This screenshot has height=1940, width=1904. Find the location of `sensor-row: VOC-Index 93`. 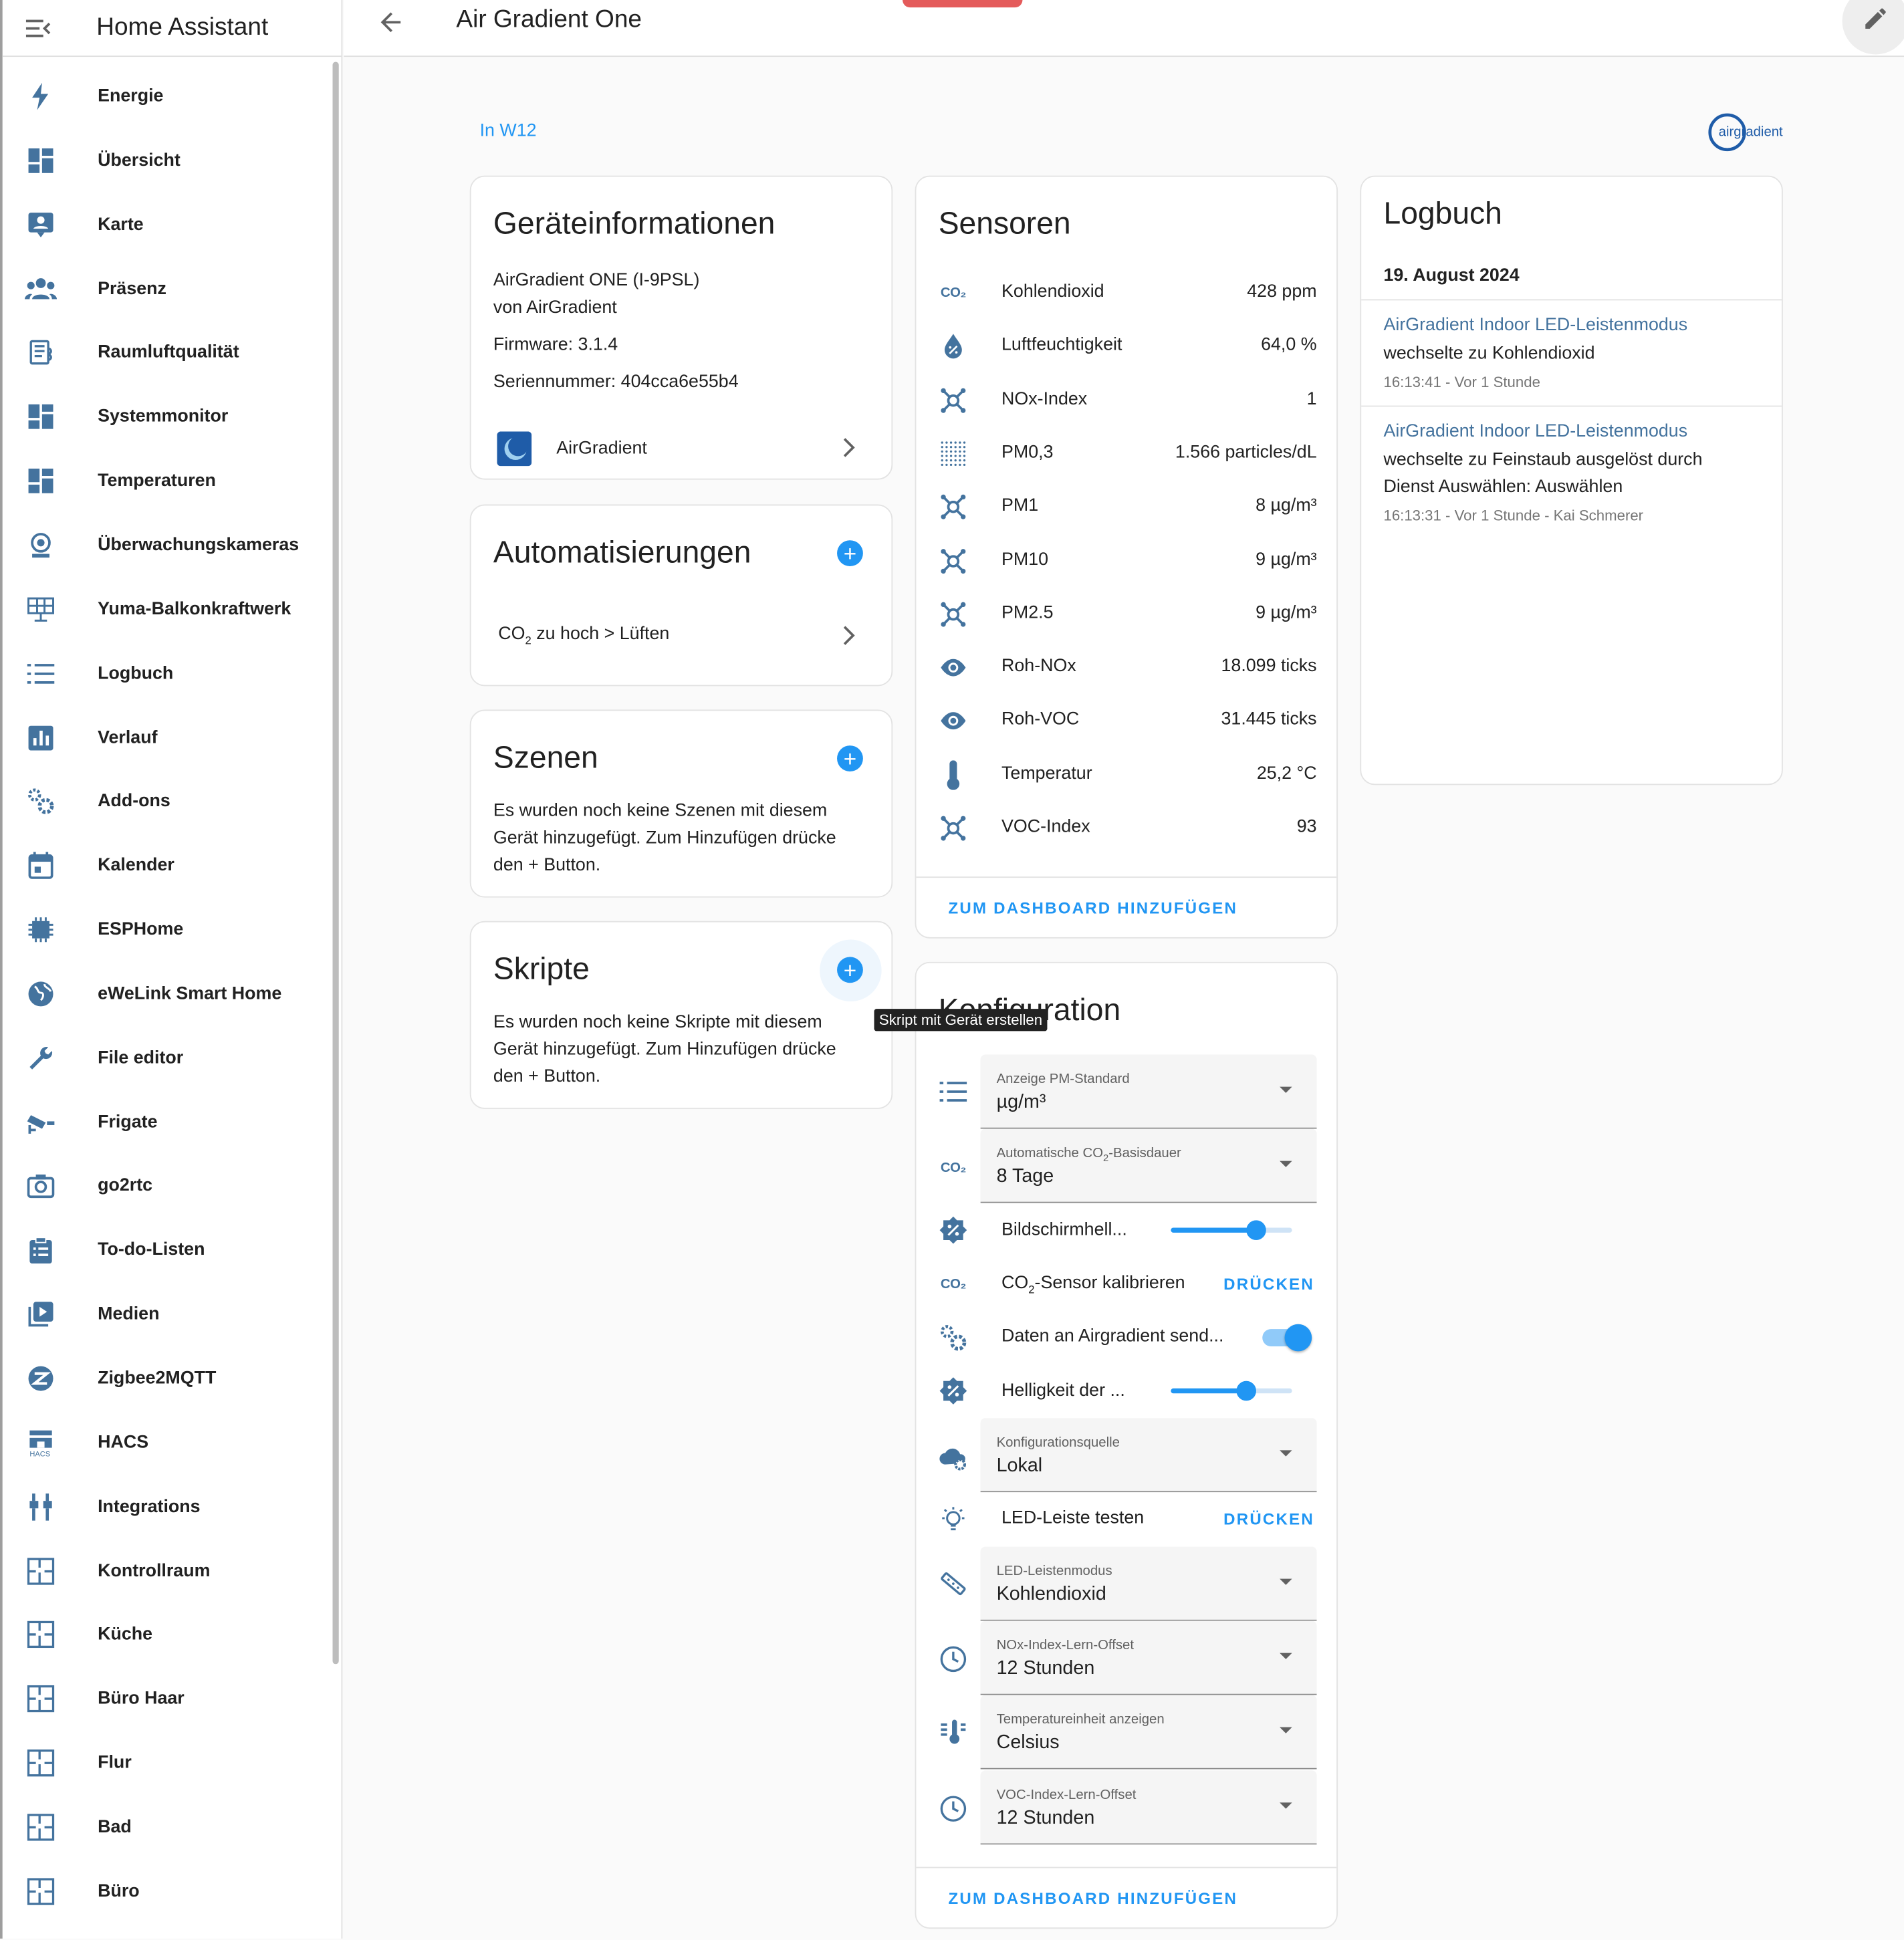

sensor-row: VOC-Index 93 is located at coordinates (1127, 829).